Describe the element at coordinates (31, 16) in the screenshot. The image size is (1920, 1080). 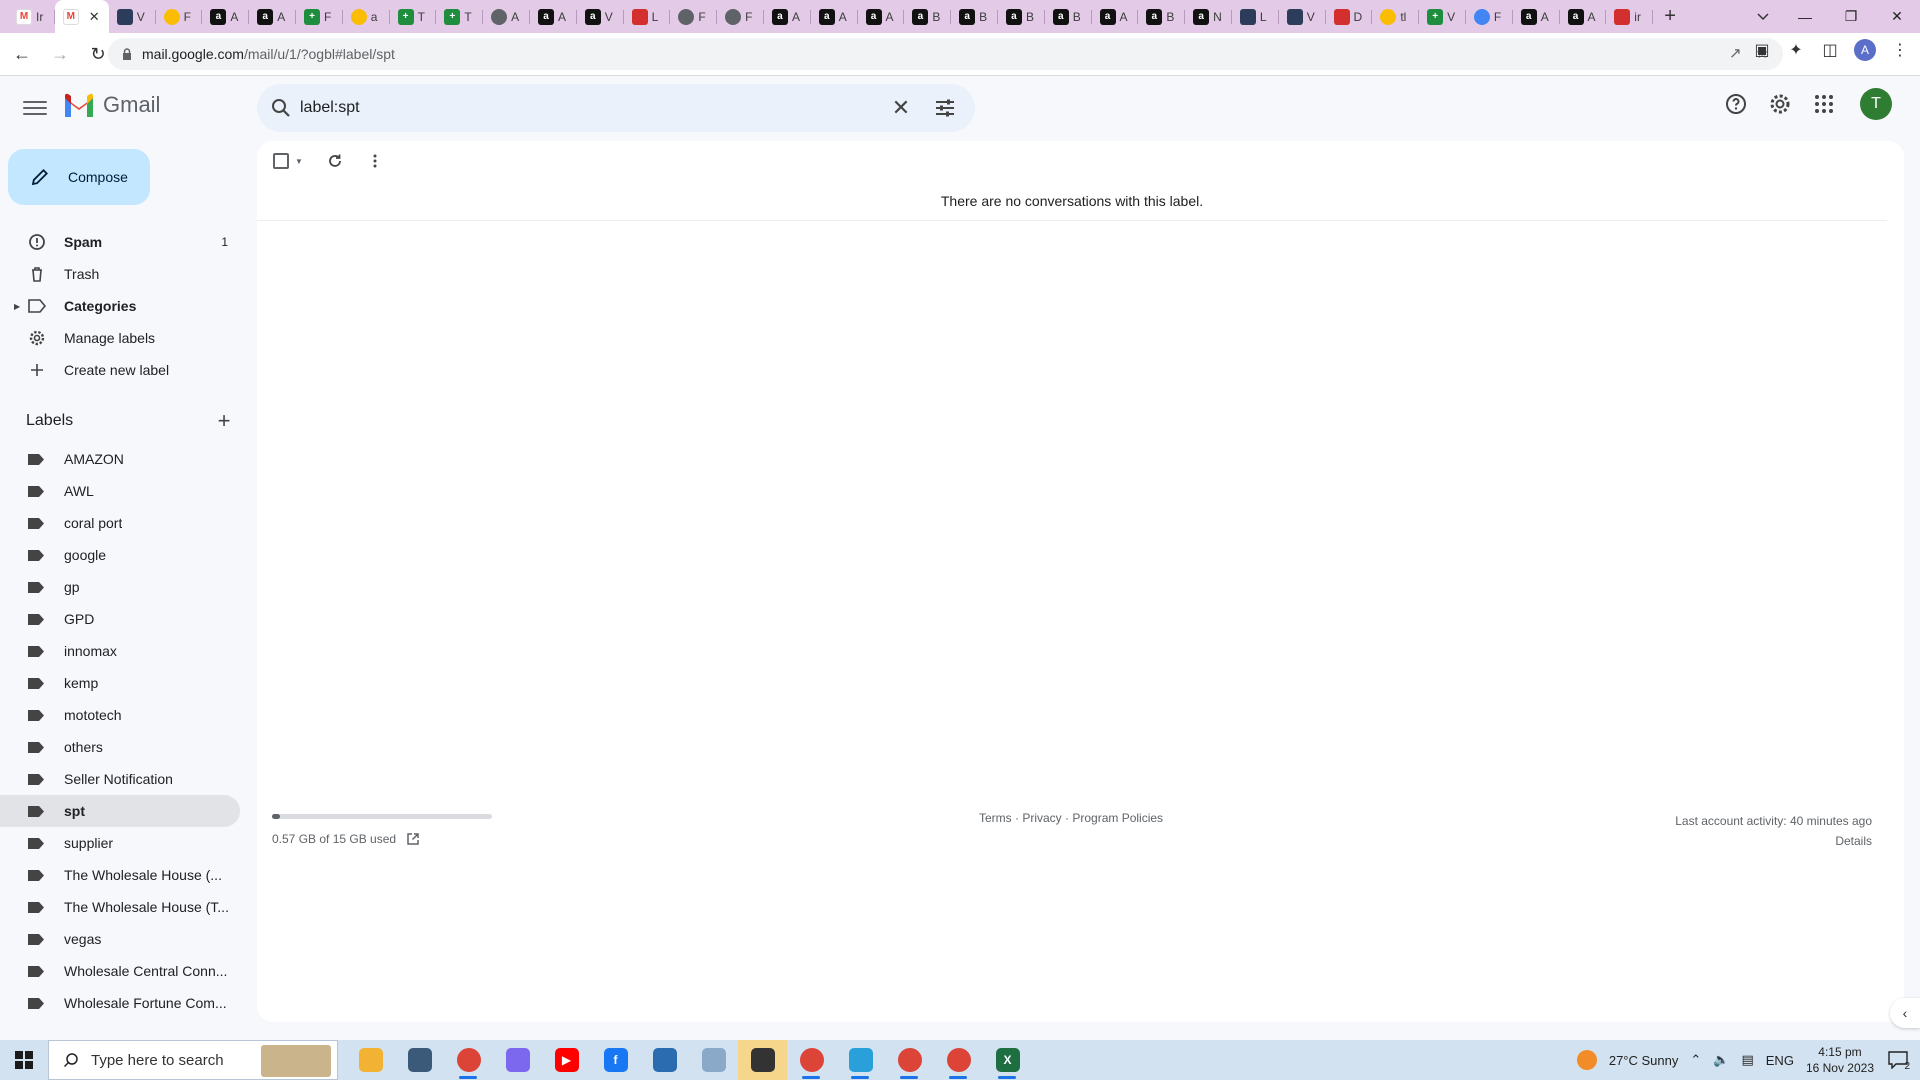
I see `browser-tab: M Ir` at that location.